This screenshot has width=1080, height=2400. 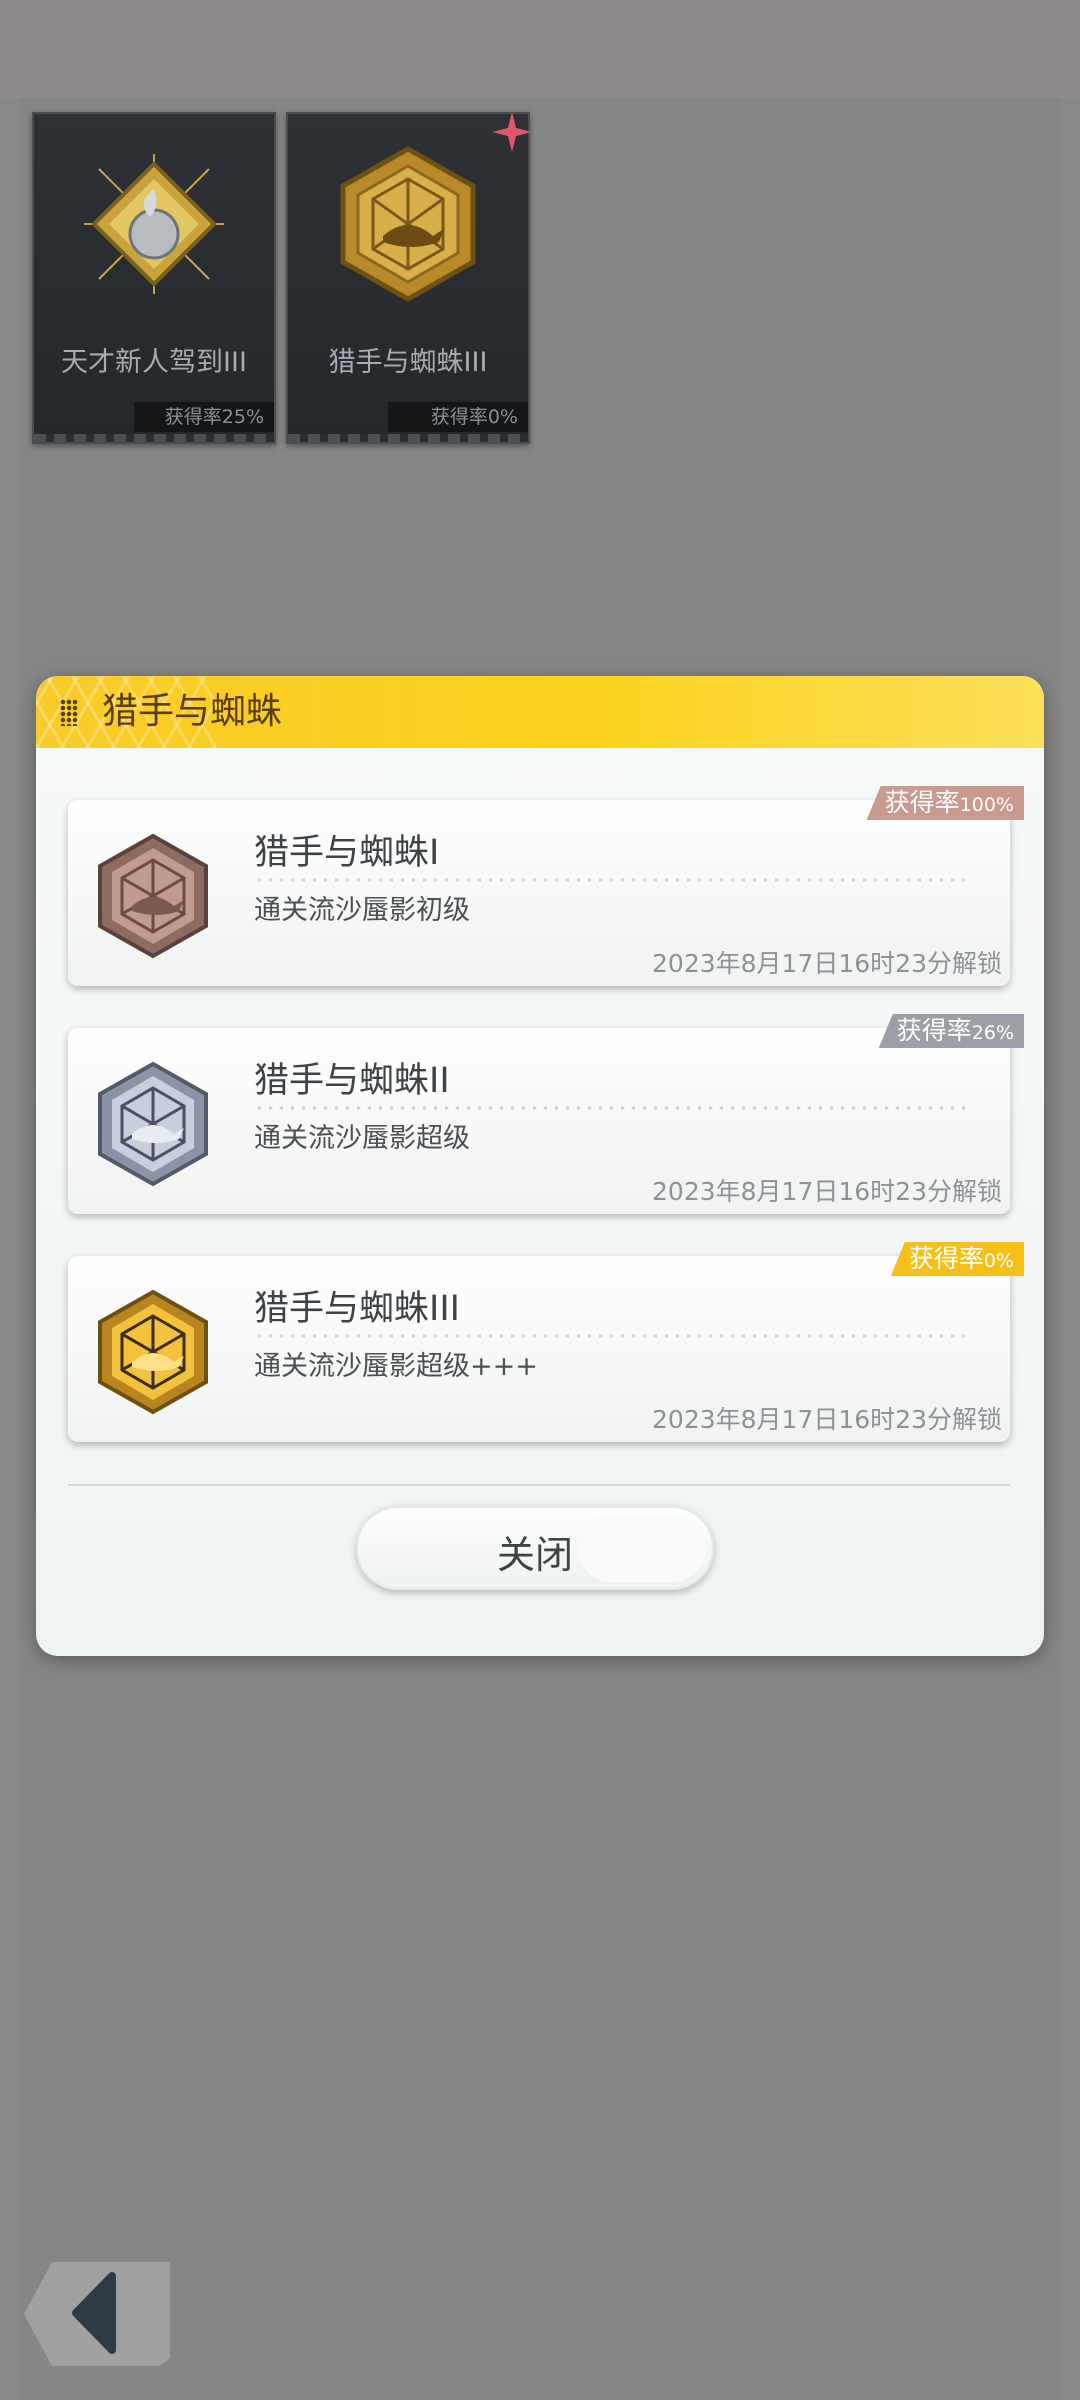 What do you see at coordinates (352, 1081) in the screenshot?
I see `achievement-title: 猎手与蜘蛛II` at bounding box center [352, 1081].